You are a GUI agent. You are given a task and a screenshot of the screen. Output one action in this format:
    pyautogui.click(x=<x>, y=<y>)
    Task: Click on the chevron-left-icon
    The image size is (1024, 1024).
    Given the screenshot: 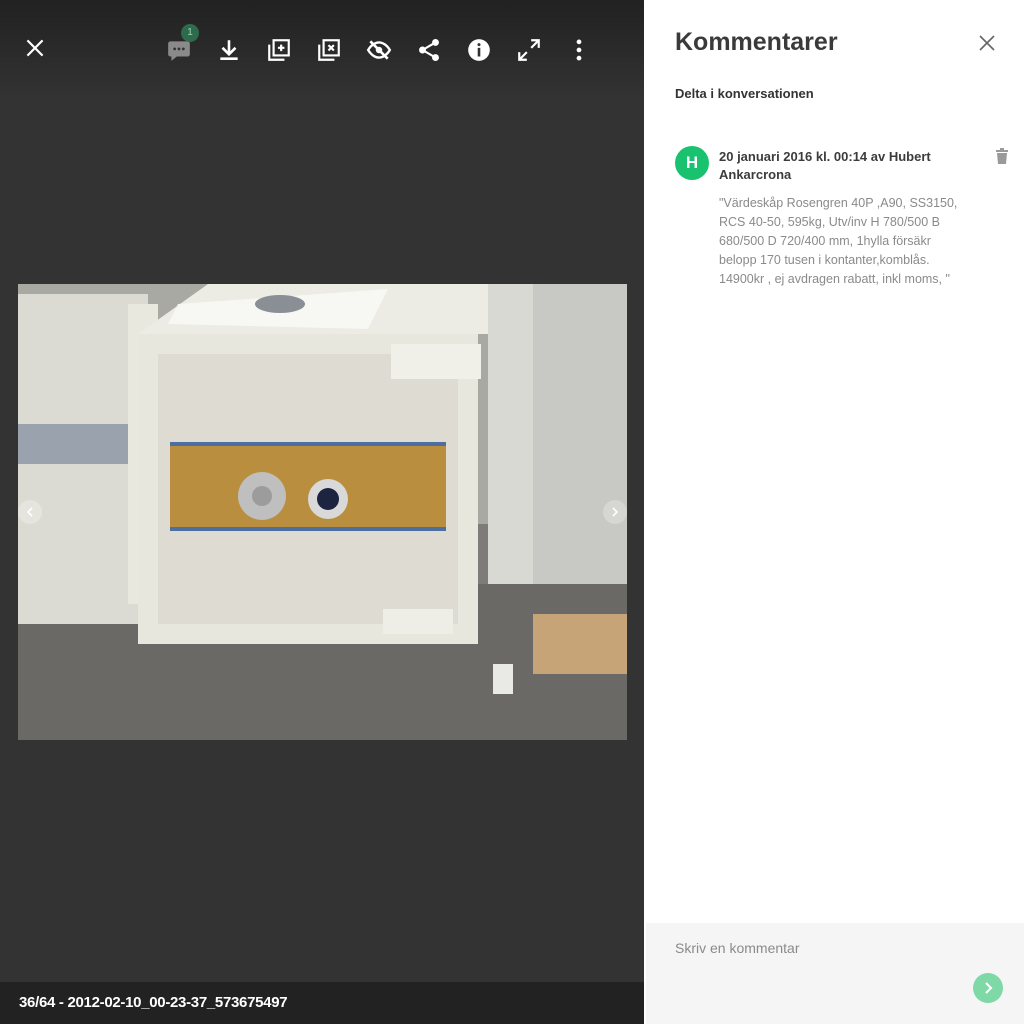 What is the action you would take?
    pyautogui.click(x=29, y=512)
    